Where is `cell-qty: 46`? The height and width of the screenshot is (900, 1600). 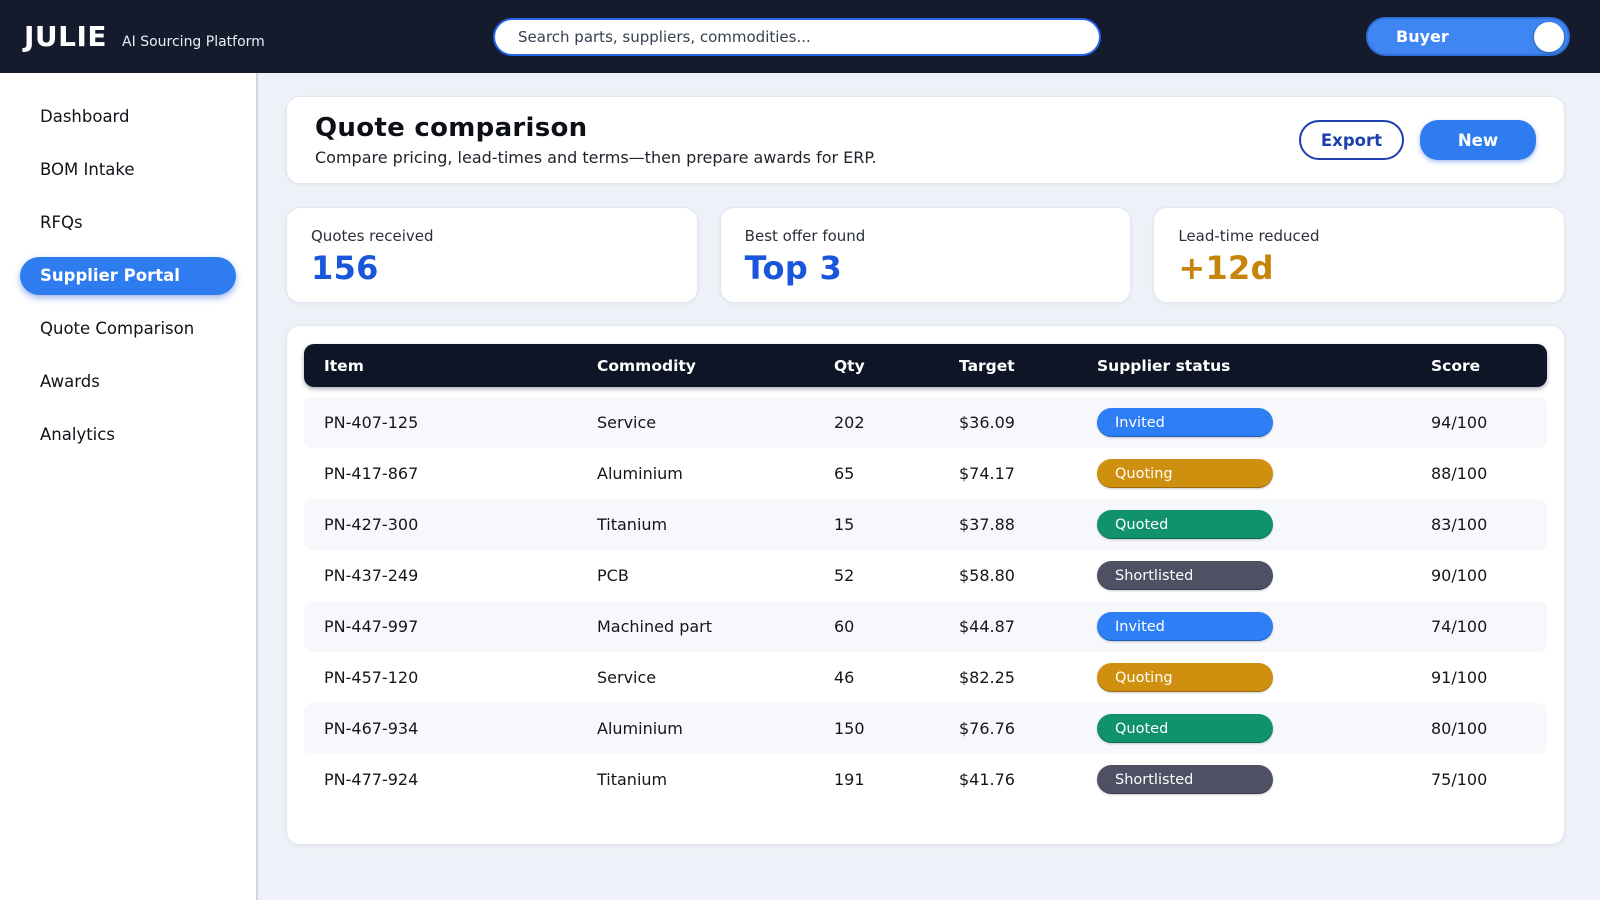
cell-qty: 46 is located at coordinates (844, 677).